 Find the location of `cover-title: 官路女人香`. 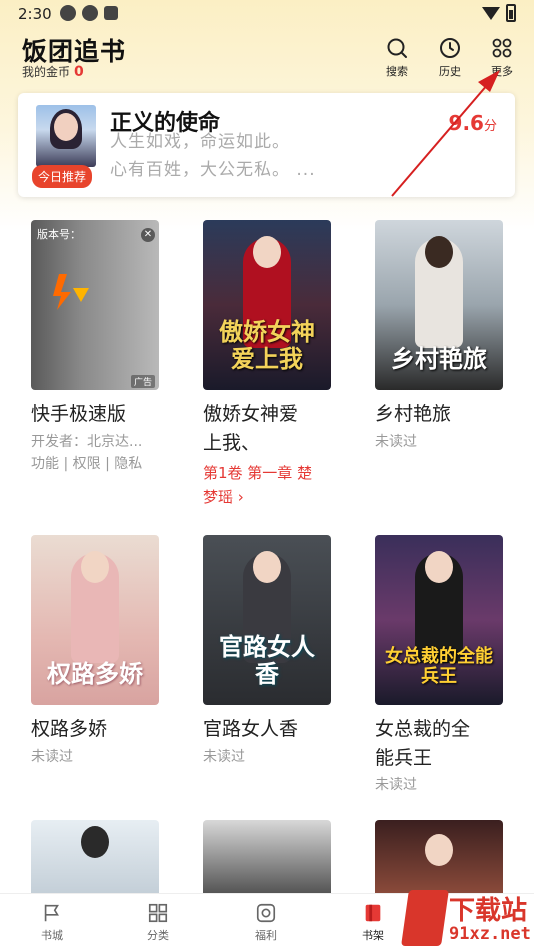

cover-title: 官路女人香 is located at coordinates (267, 660).